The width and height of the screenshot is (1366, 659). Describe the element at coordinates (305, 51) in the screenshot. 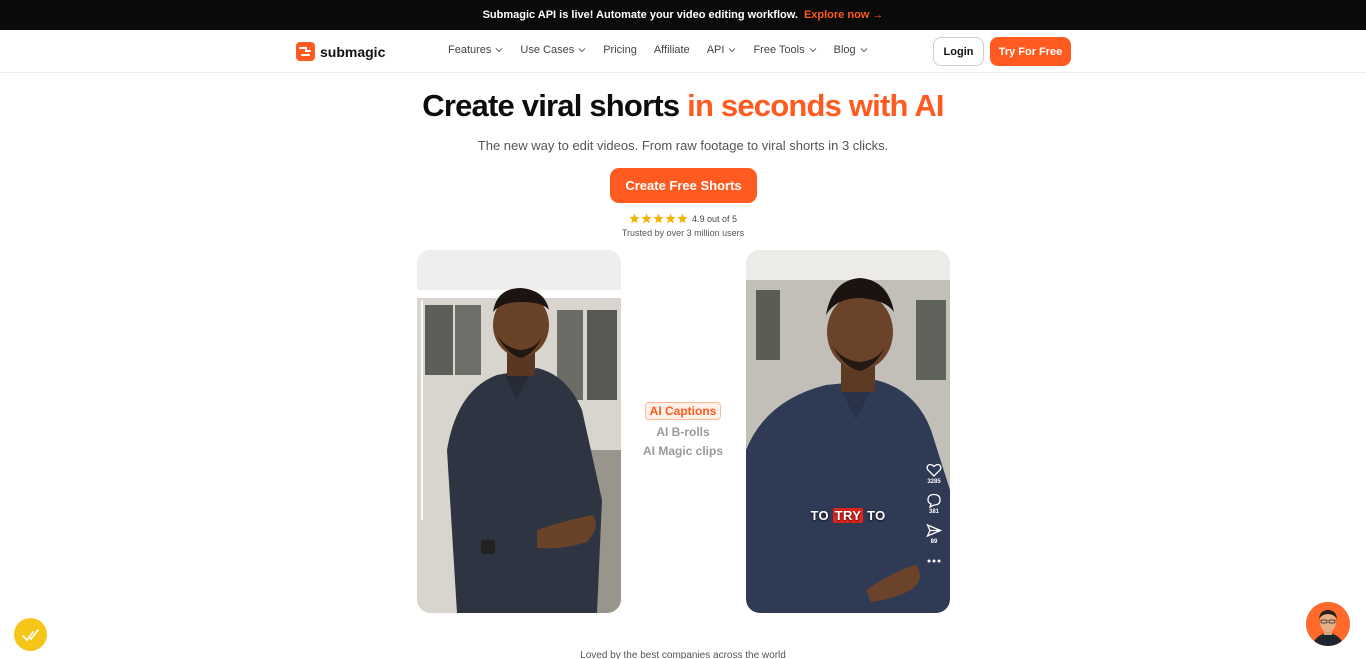

I see `logo-icon` at that location.